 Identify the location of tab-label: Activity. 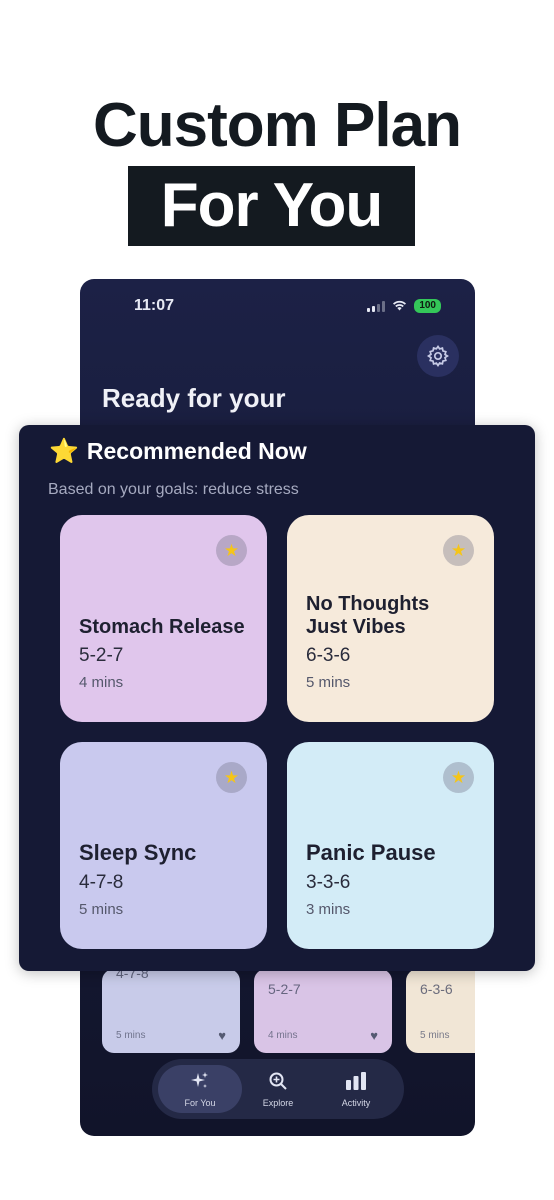
(356, 1102).